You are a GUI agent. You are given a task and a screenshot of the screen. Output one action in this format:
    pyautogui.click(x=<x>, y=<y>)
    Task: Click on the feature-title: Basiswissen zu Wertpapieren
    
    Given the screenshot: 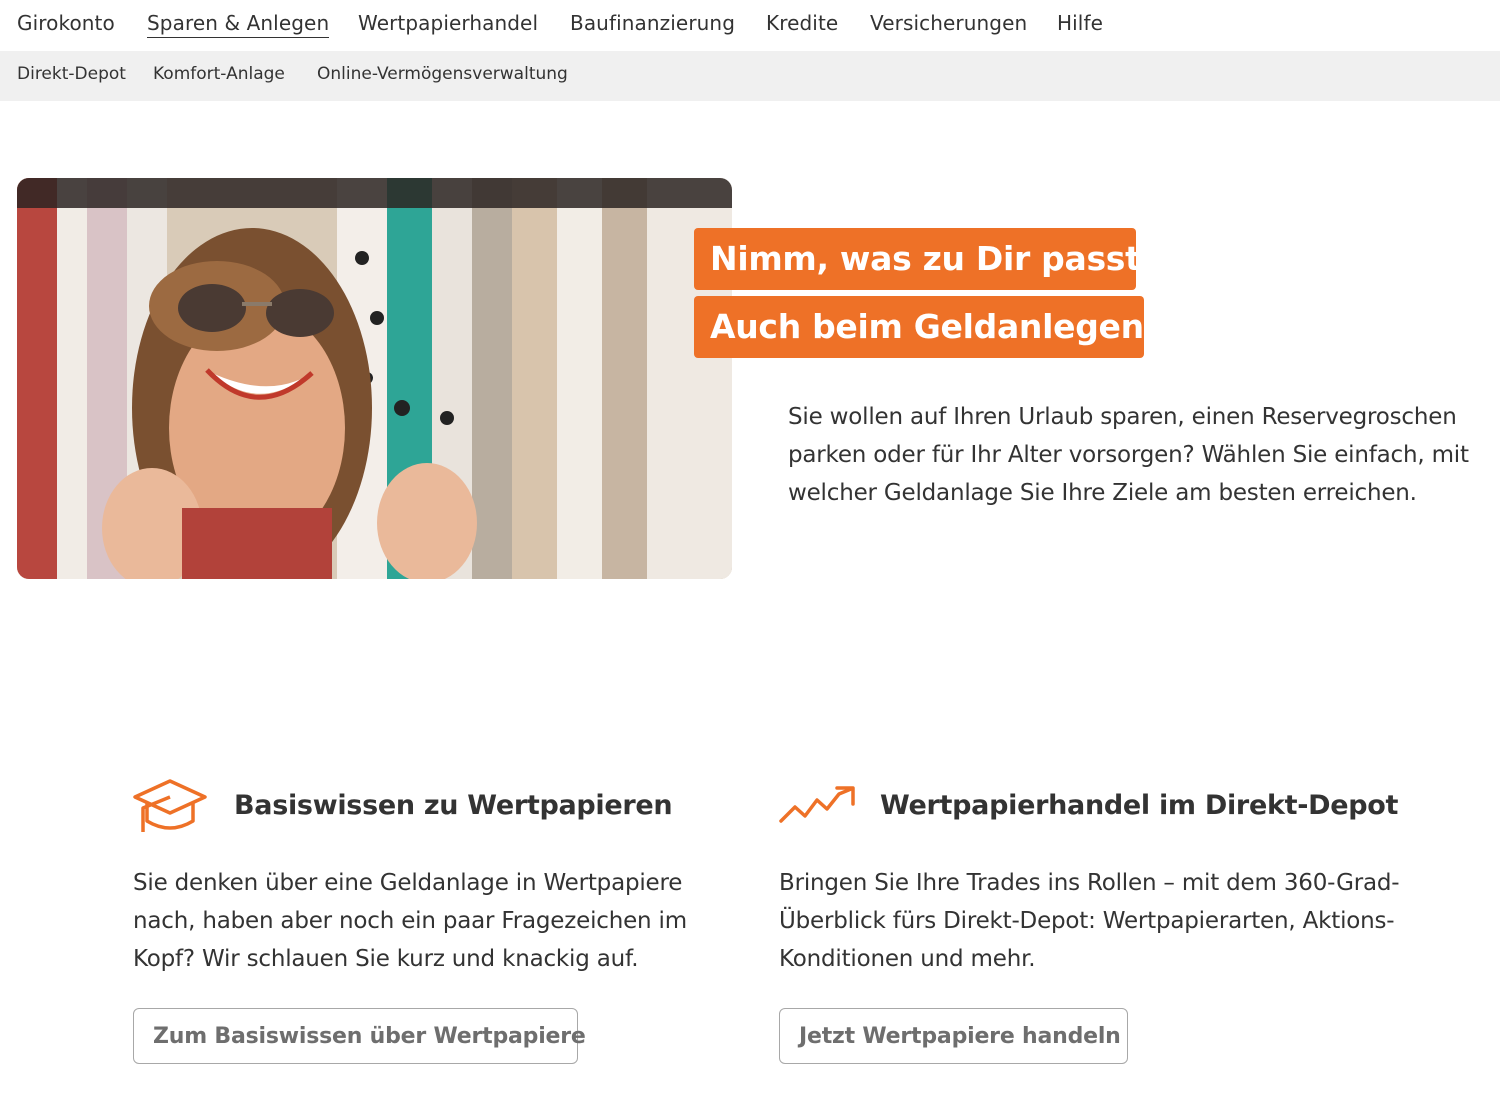 What is the action you would take?
    pyautogui.click(x=453, y=805)
    